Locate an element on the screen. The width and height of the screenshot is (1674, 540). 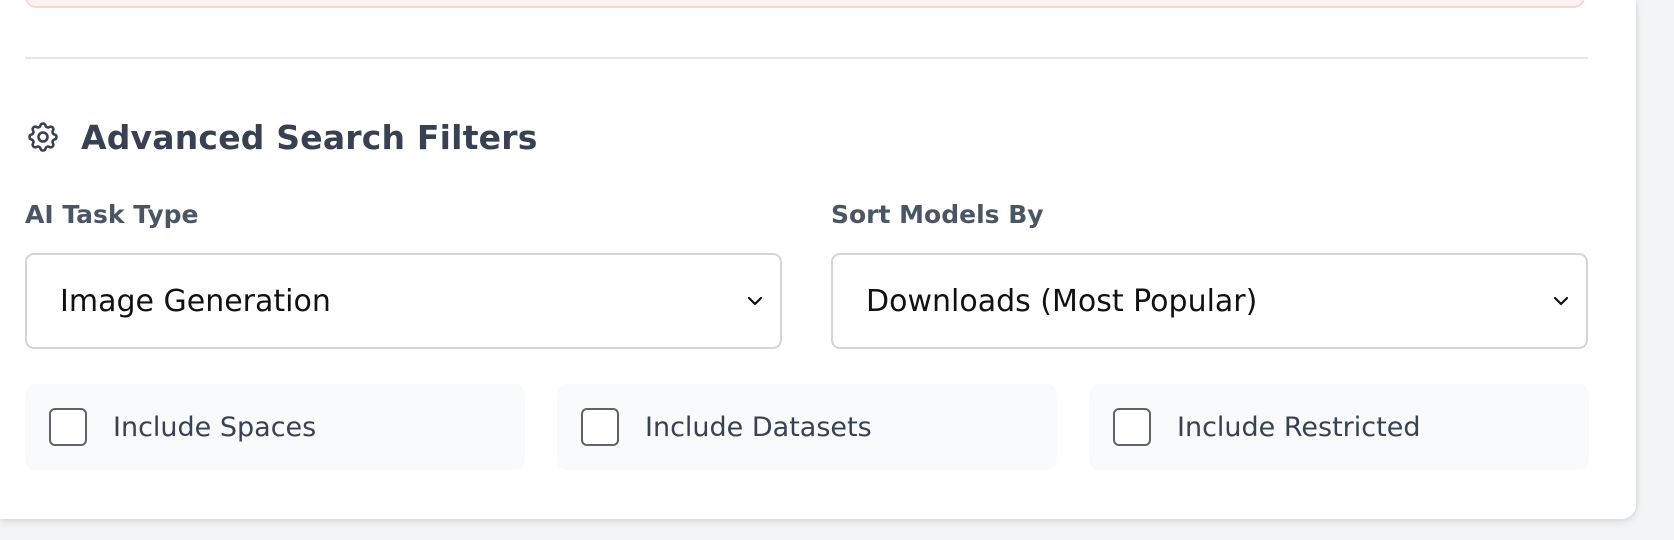
section-title: Advanced Search Filters is located at coordinates (309, 137).